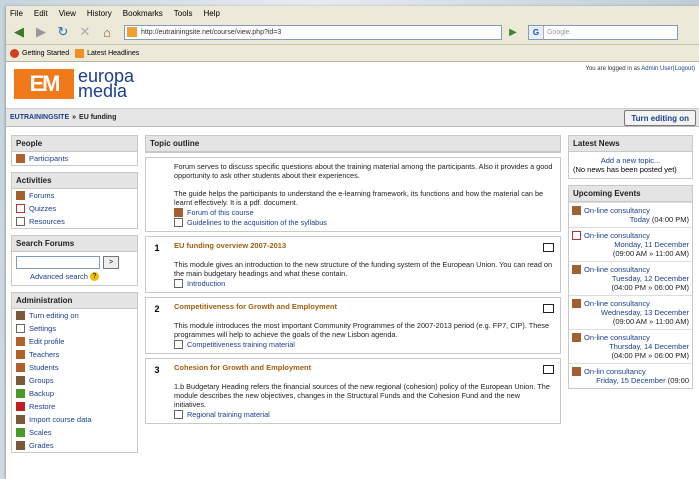 This screenshot has width=699, height=479. What do you see at coordinates (576, 235) in the screenshot?
I see `calendar-icon` at bounding box center [576, 235].